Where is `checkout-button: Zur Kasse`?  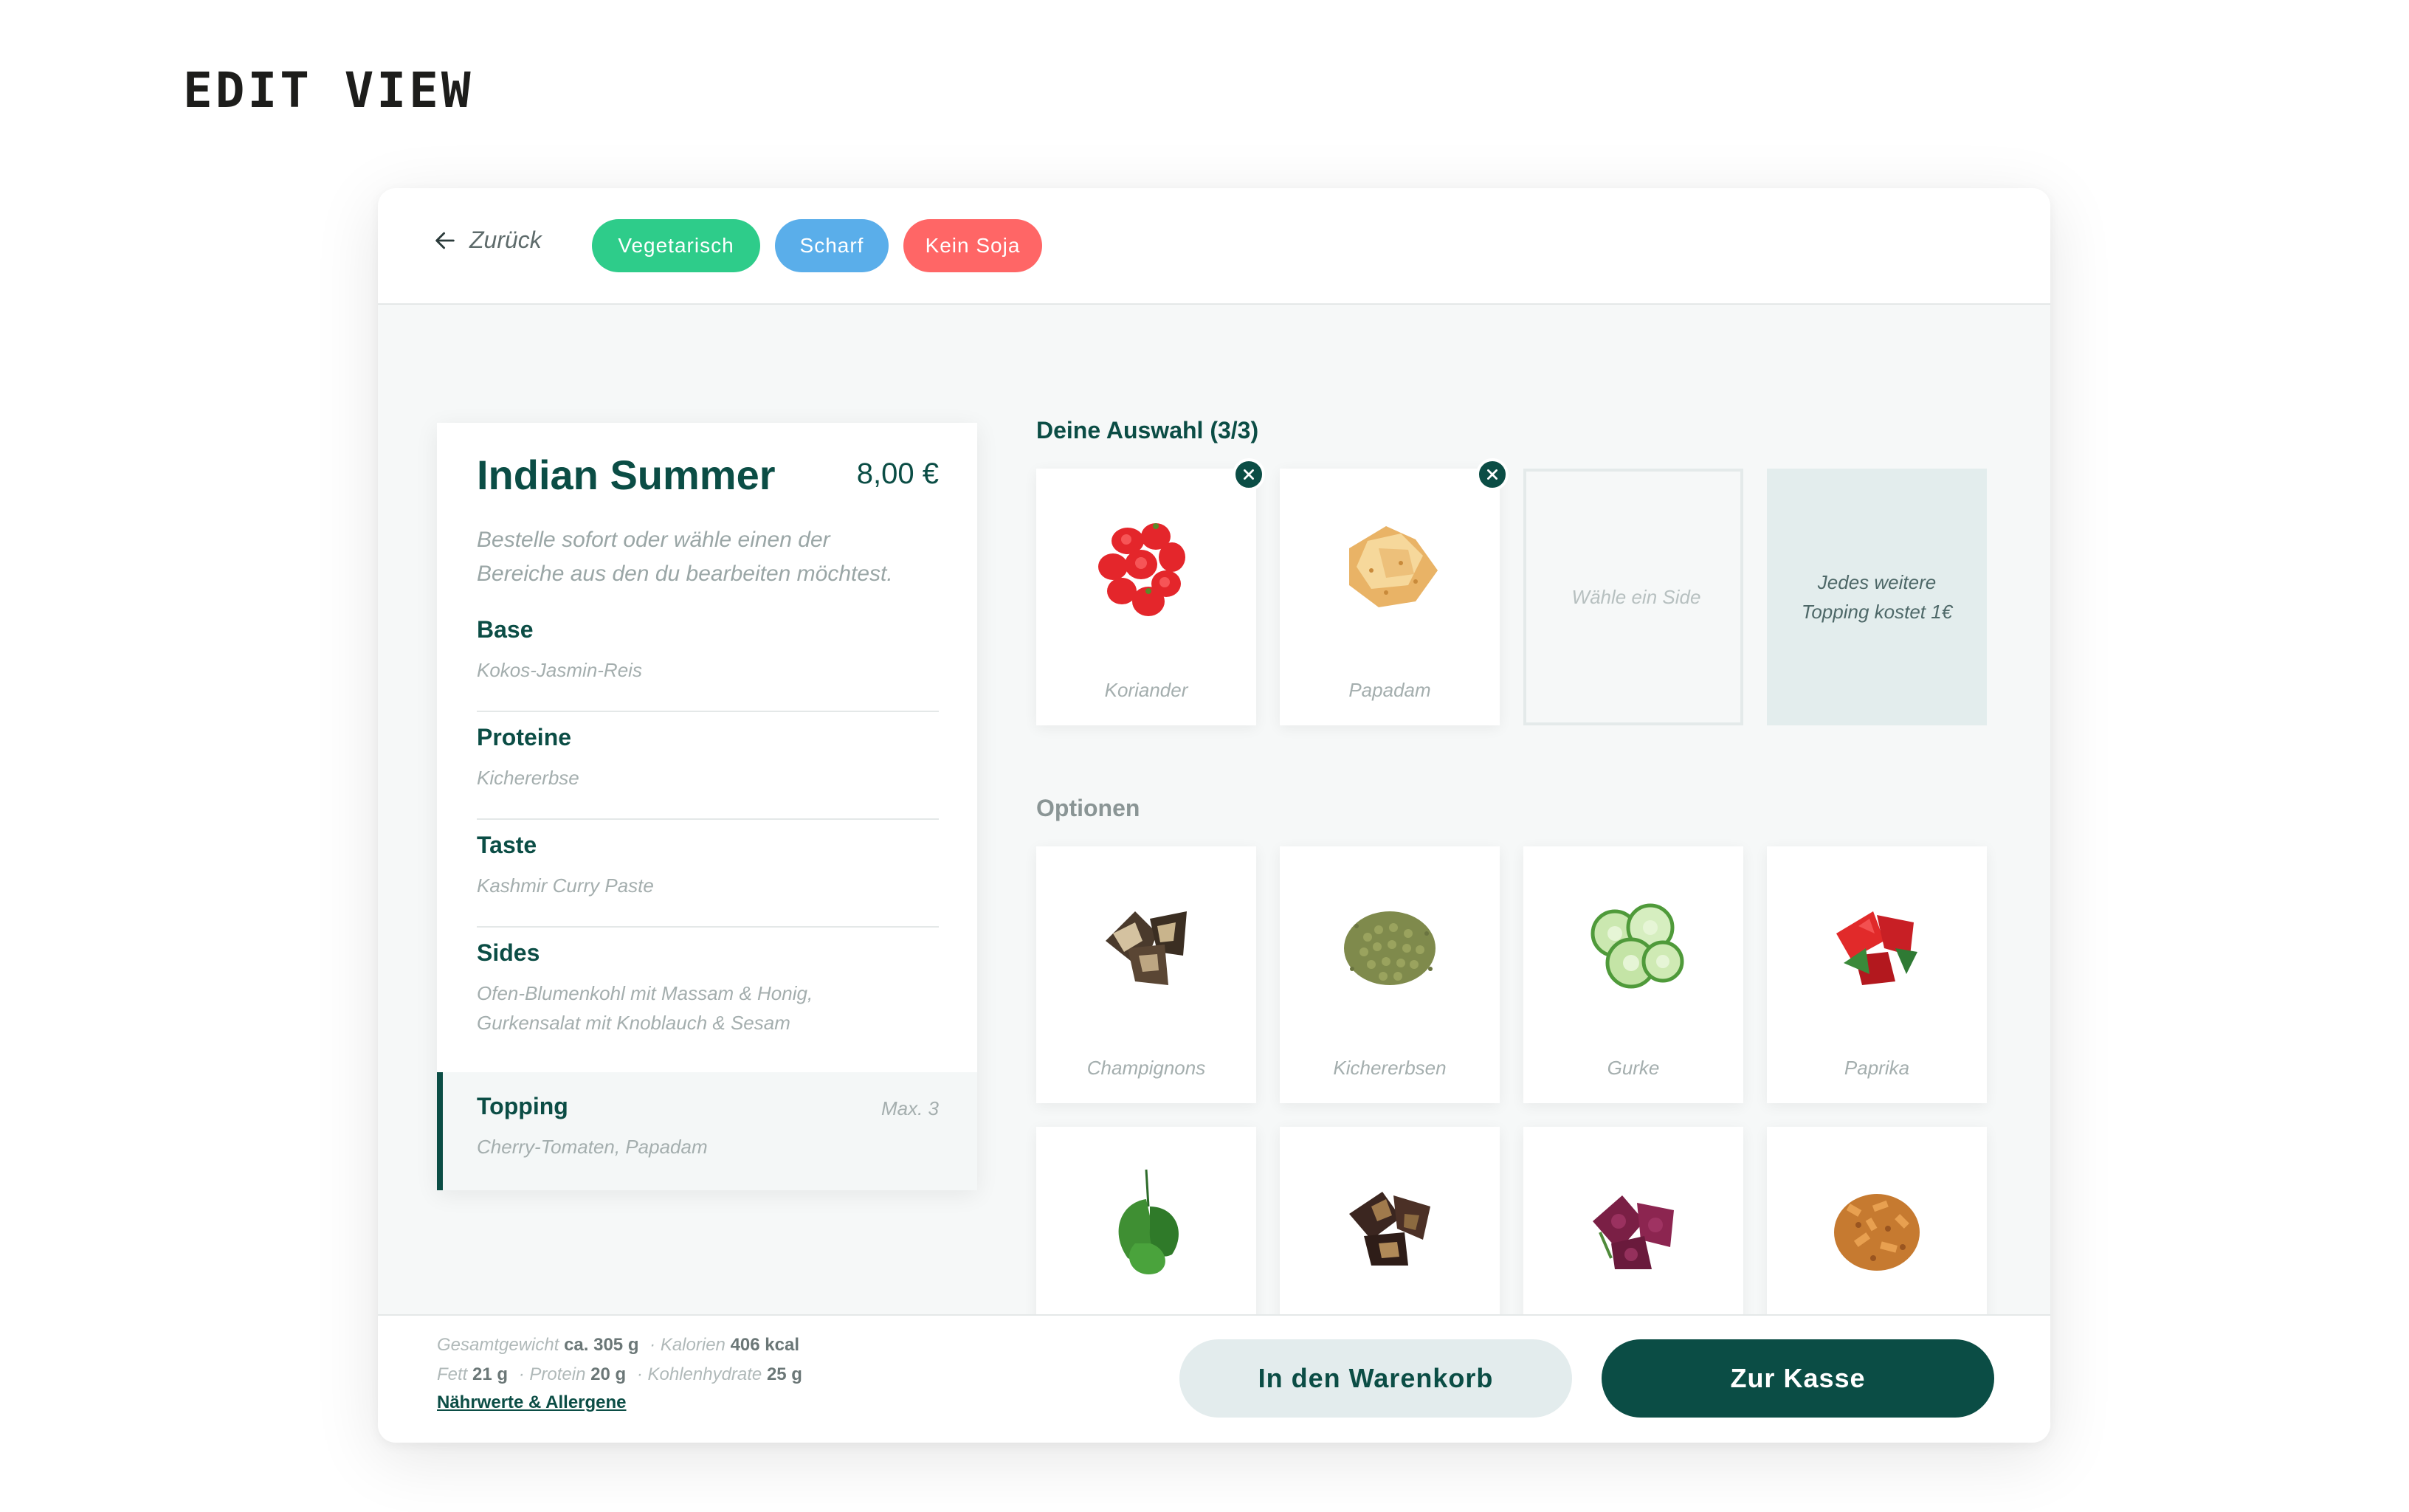
checkout-button: Zur Kasse is located at coordinates (1798, 1379).